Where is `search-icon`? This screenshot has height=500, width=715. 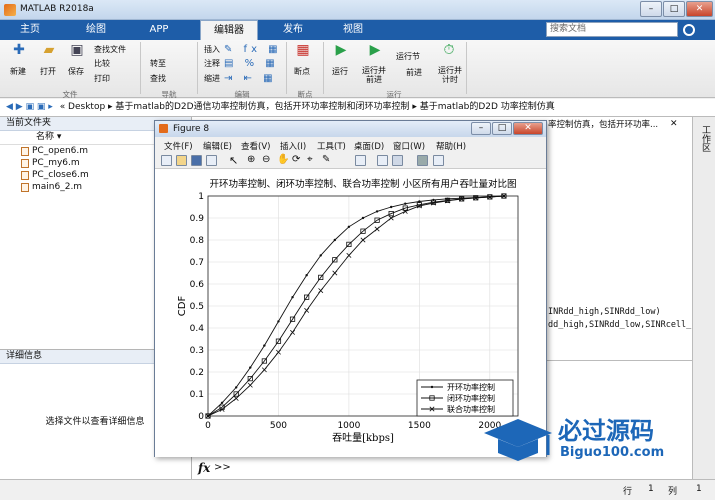 search-icon is located at coordinates (689, 30).